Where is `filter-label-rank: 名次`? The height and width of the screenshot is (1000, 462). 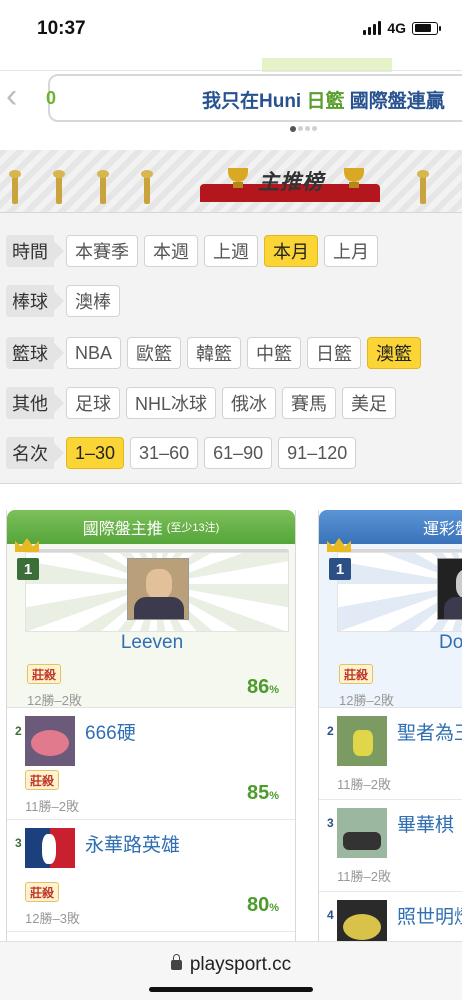 filter-label-rank: 名次 is located at coordinates (35, 453).